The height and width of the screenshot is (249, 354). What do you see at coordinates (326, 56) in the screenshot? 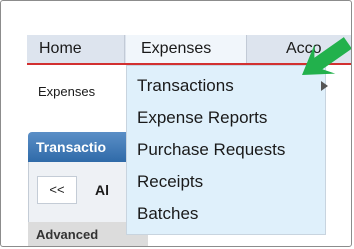
I see `green-arrow-icon` at bounding box center [326, 56].